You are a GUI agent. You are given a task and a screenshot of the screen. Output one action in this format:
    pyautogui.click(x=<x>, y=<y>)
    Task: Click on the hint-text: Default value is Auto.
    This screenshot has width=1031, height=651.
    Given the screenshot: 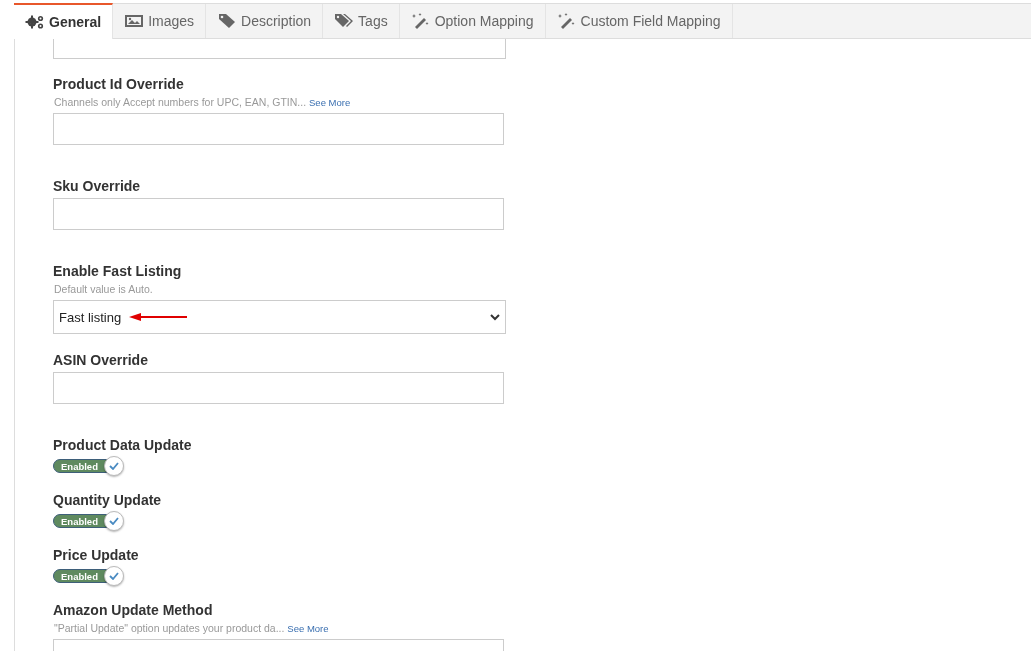 What is the action you would take?
    pyautogui.click(x=104, y=289)
    